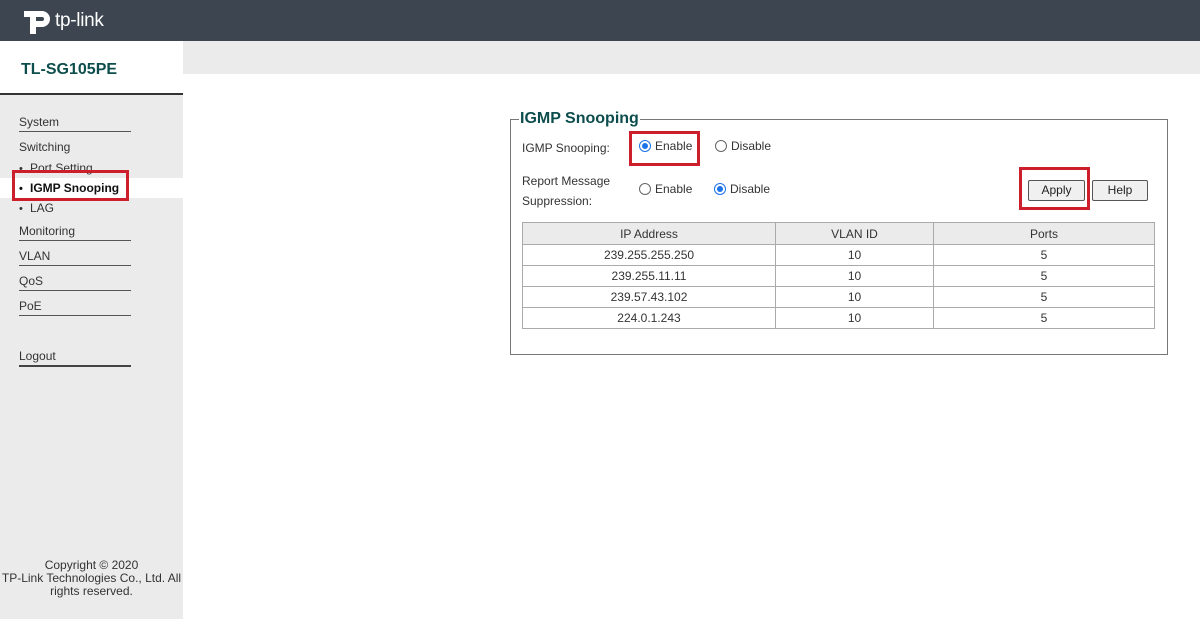 The height and width of the screenshot is (619, 1200). What do you see at coordinates (1054, 188) in the screenshot?
I see `highlight-box-apply` at bounding box center [1054, 188].